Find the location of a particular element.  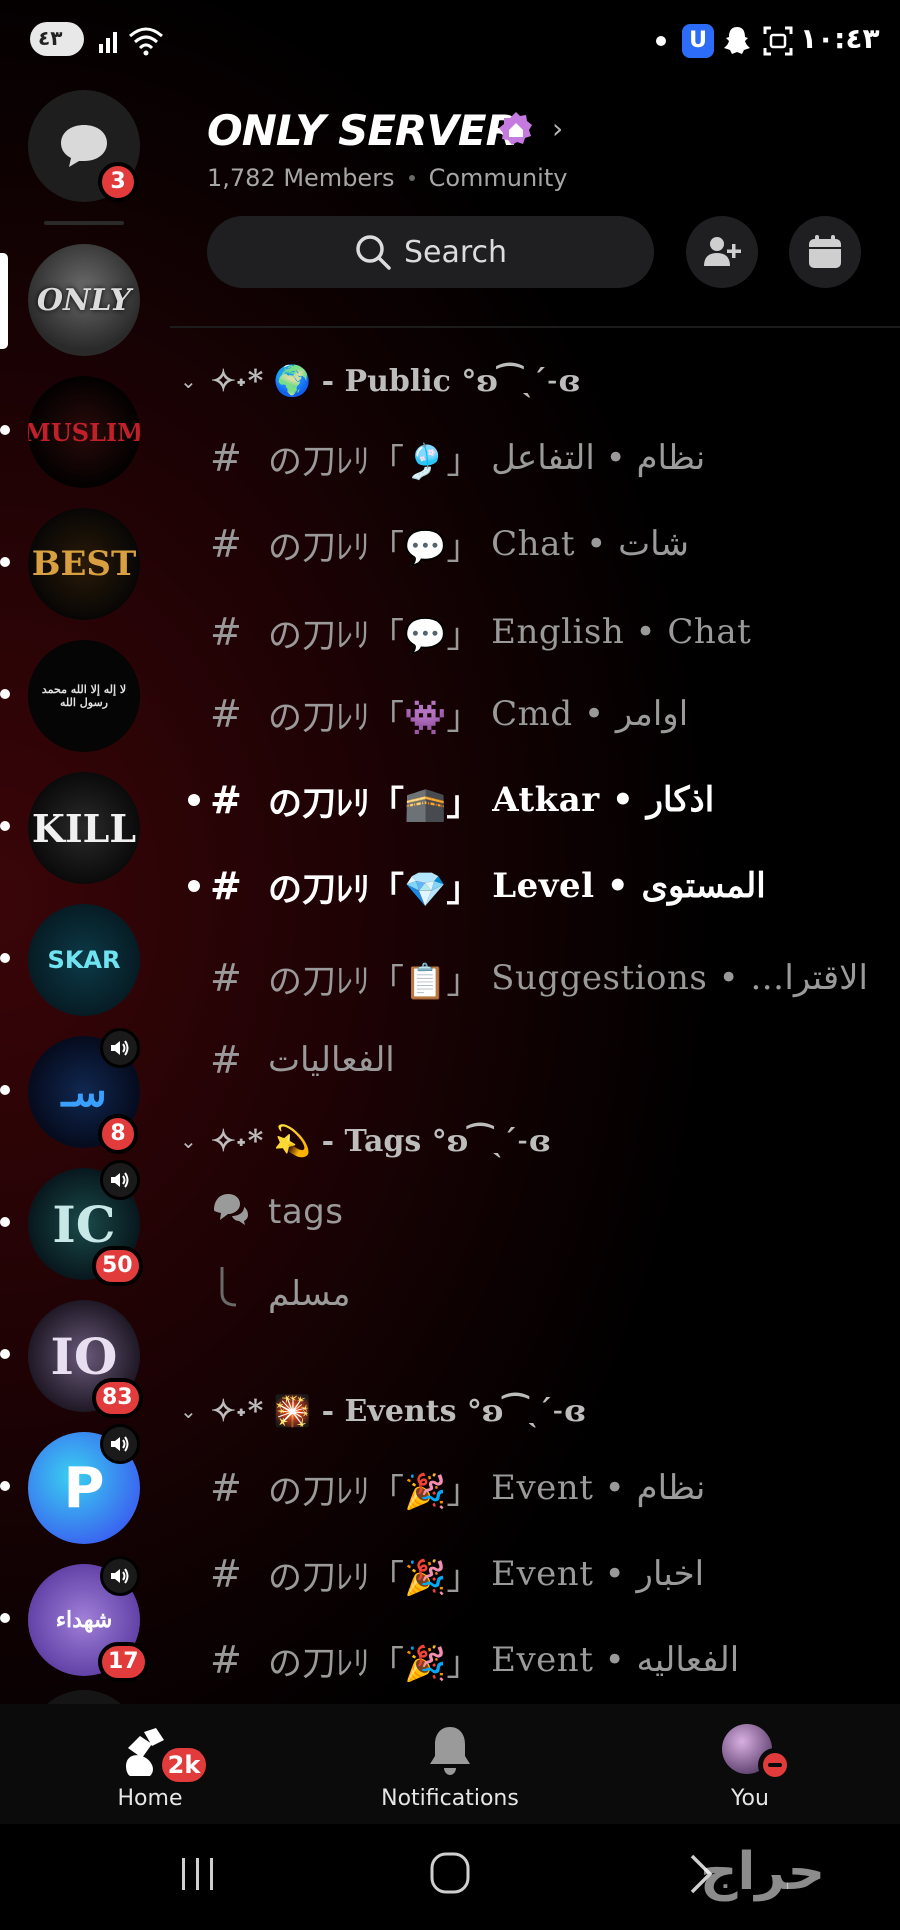

mention-badge: 17 is located at coordinates (123, 1662).